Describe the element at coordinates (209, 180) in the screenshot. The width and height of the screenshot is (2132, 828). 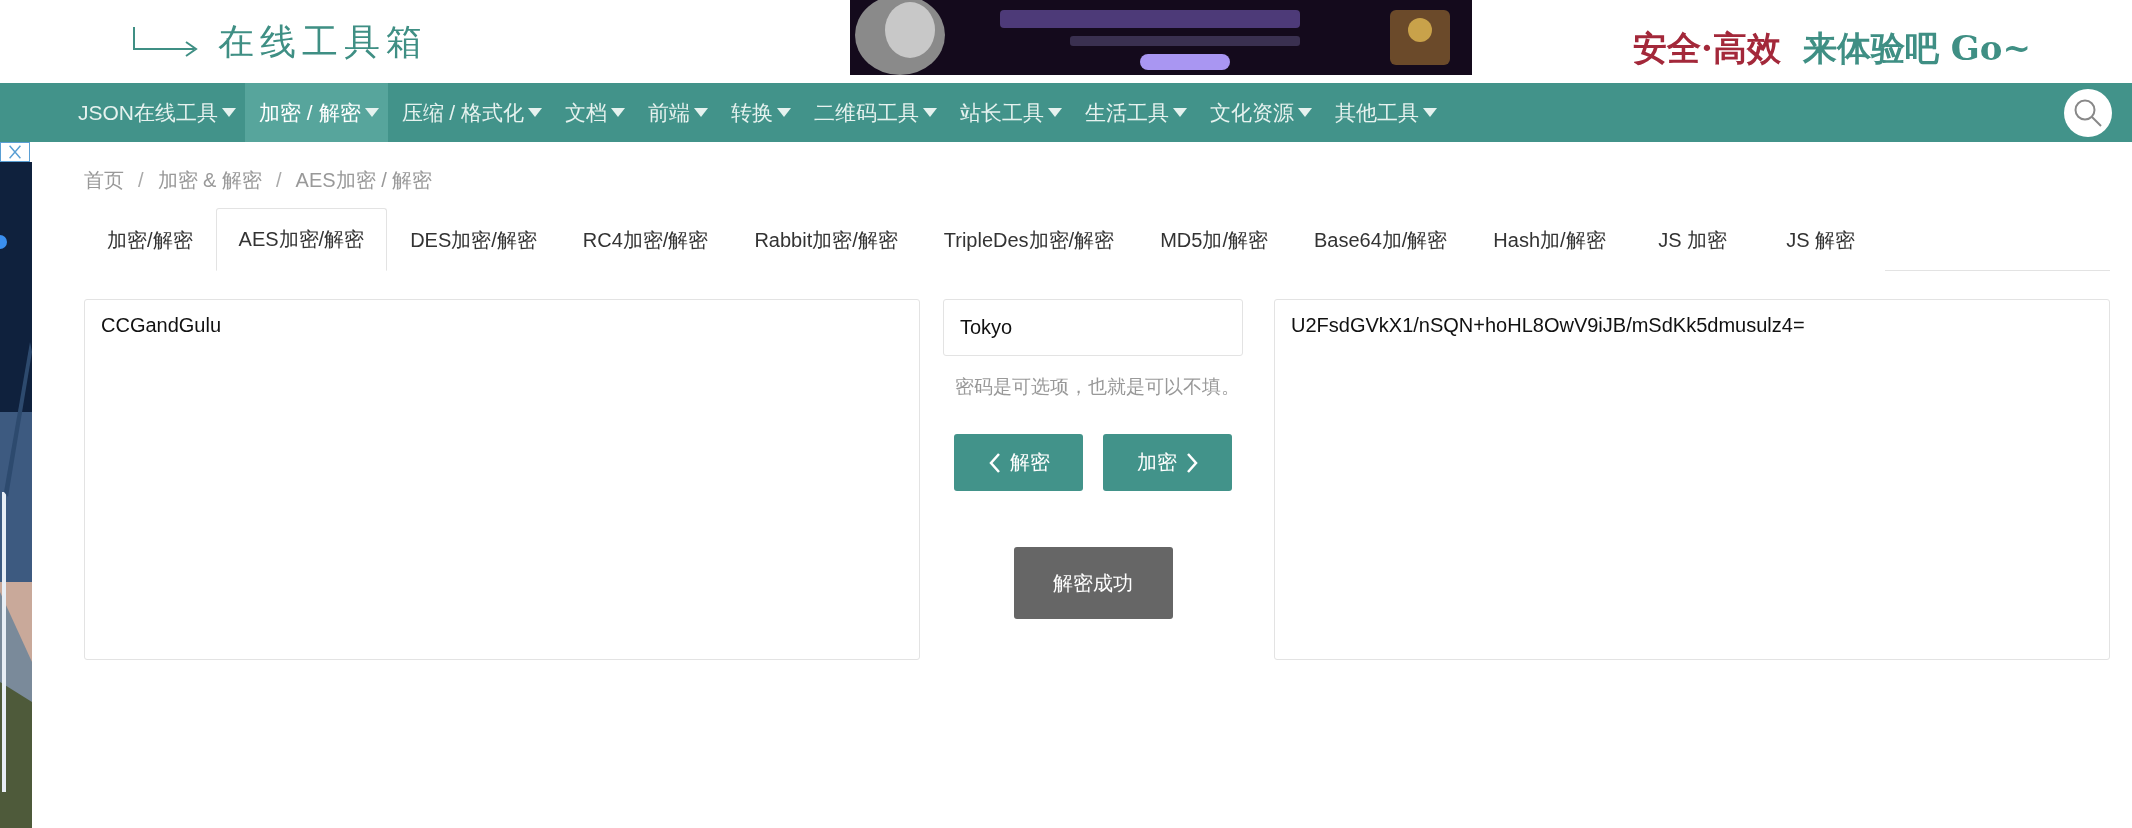
I see `breadcrumb-link: 加密 & 解密` at that location.